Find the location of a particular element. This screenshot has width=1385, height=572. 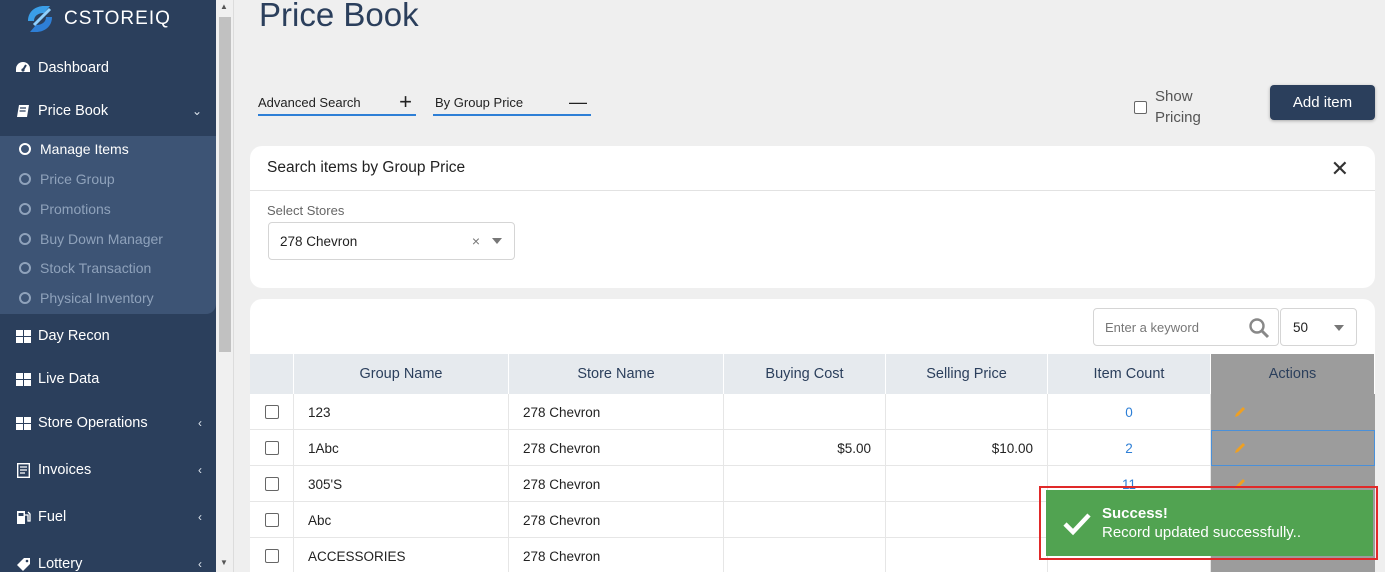

table-row: 1Abc 278 Chevron $5.00 $10.00 2 is located at coordinates (812, 448).